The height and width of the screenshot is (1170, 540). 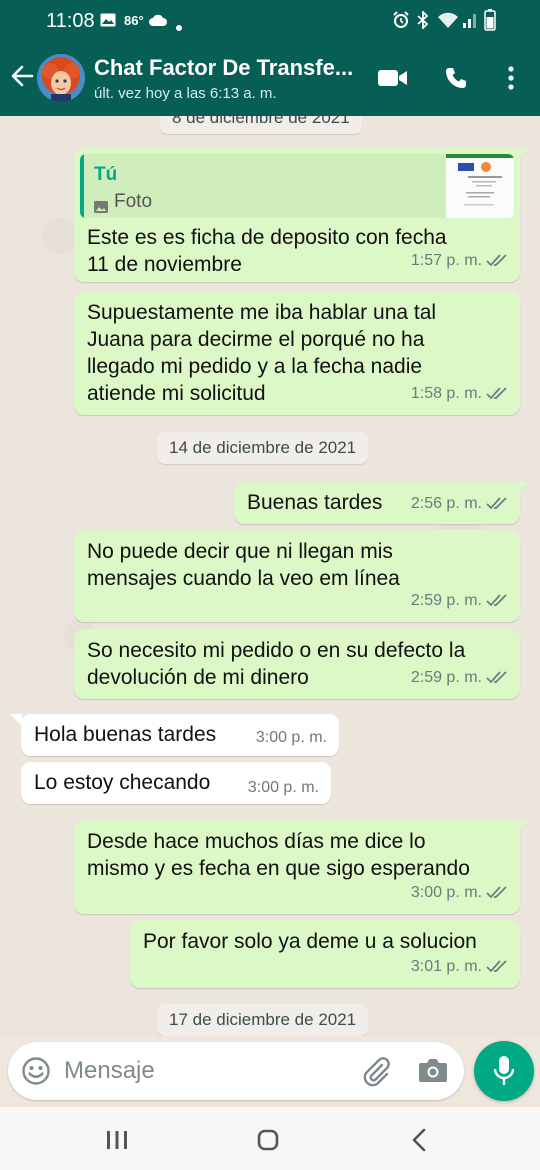 I want to click on battery-icon, so click(x=490, y=22).